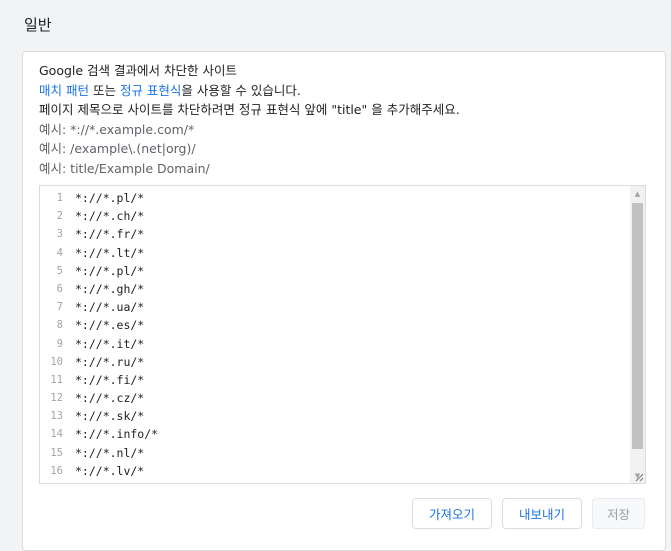  I want to click on line-text: *://*.cz/*, so click(103, 398).